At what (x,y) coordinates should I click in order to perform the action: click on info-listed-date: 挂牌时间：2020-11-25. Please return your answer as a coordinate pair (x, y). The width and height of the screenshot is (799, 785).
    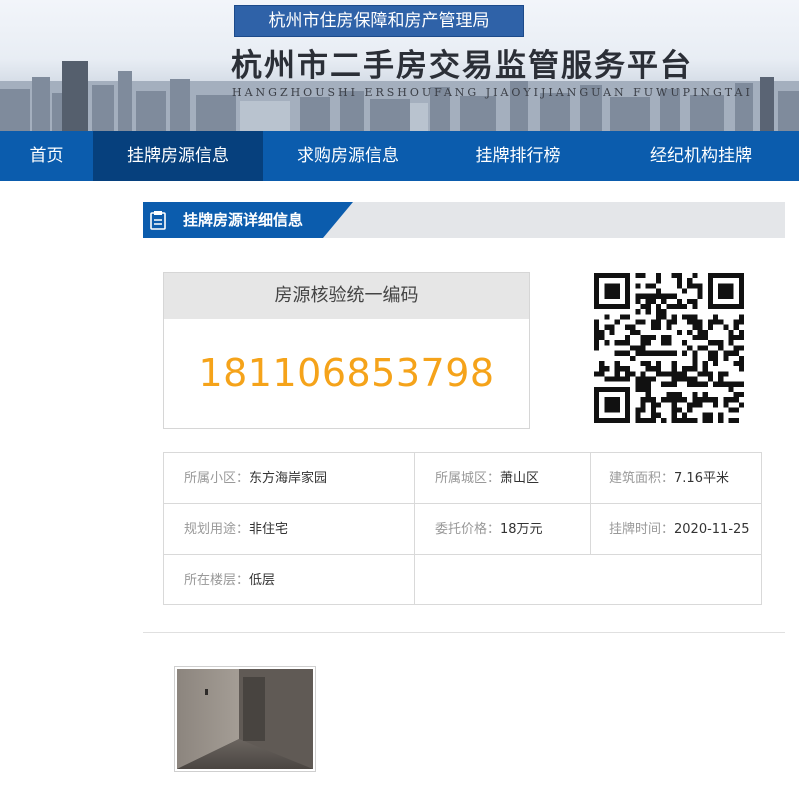
    Looking at the image, I should click on (679, 529).